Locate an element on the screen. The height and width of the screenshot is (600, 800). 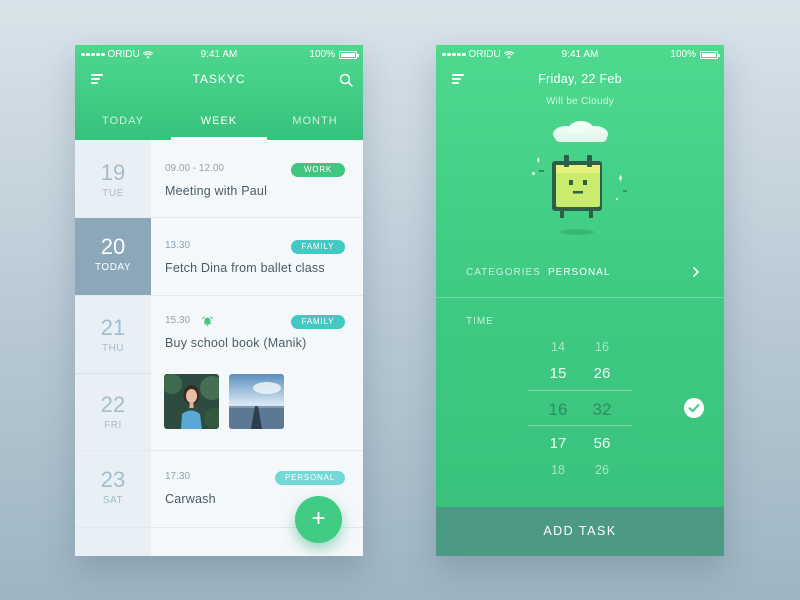
picker-row: 14 16 is located at coordinates (580, 347).